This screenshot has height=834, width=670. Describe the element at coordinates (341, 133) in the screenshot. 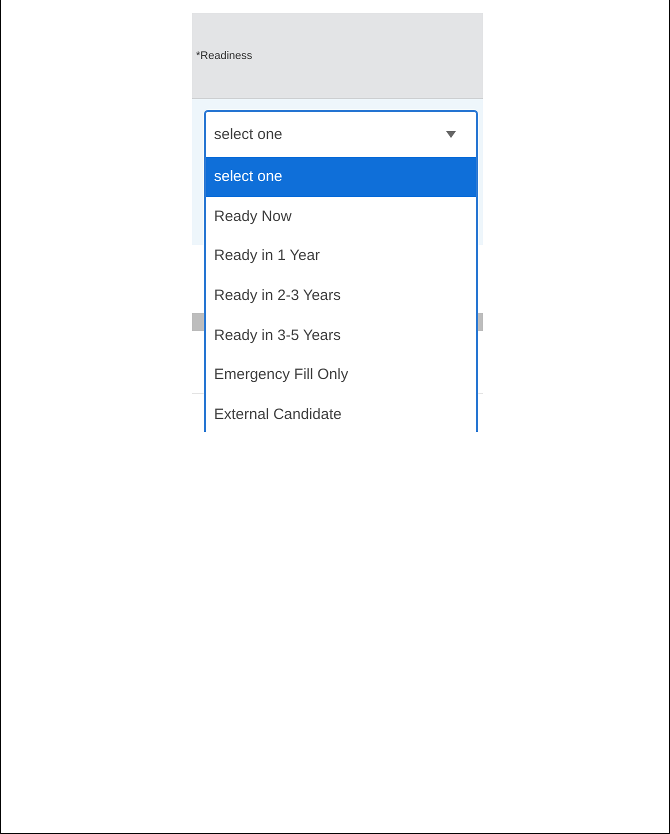

I see `readiness-dropdown: select one` at that location.